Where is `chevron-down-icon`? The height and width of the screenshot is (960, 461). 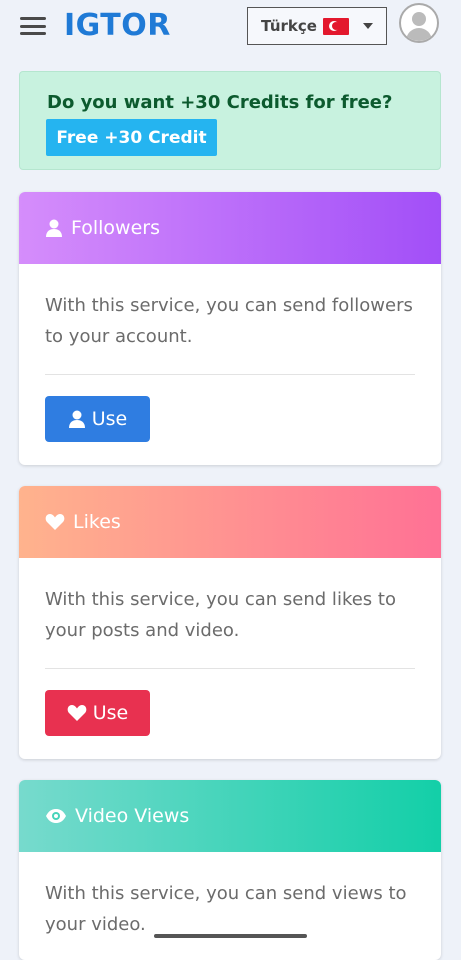
chevron-down-icon is located at coordinates (367, 26).